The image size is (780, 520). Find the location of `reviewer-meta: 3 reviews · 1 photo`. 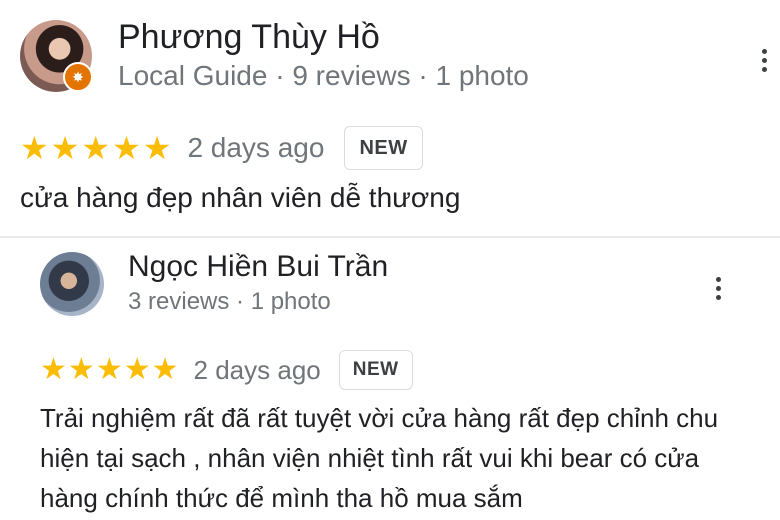

reviewer-meta: 3 reviews · 1 photo is located at coordinates (229, 301).